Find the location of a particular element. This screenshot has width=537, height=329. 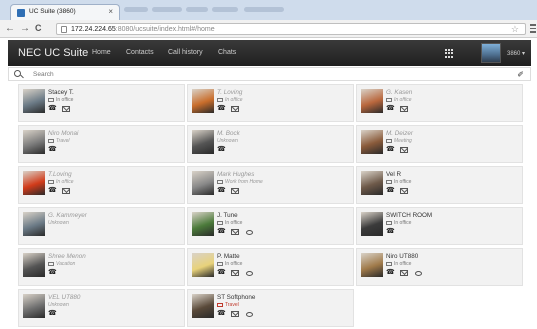

nav-chats: Chats is located at coordinates (227, 52).